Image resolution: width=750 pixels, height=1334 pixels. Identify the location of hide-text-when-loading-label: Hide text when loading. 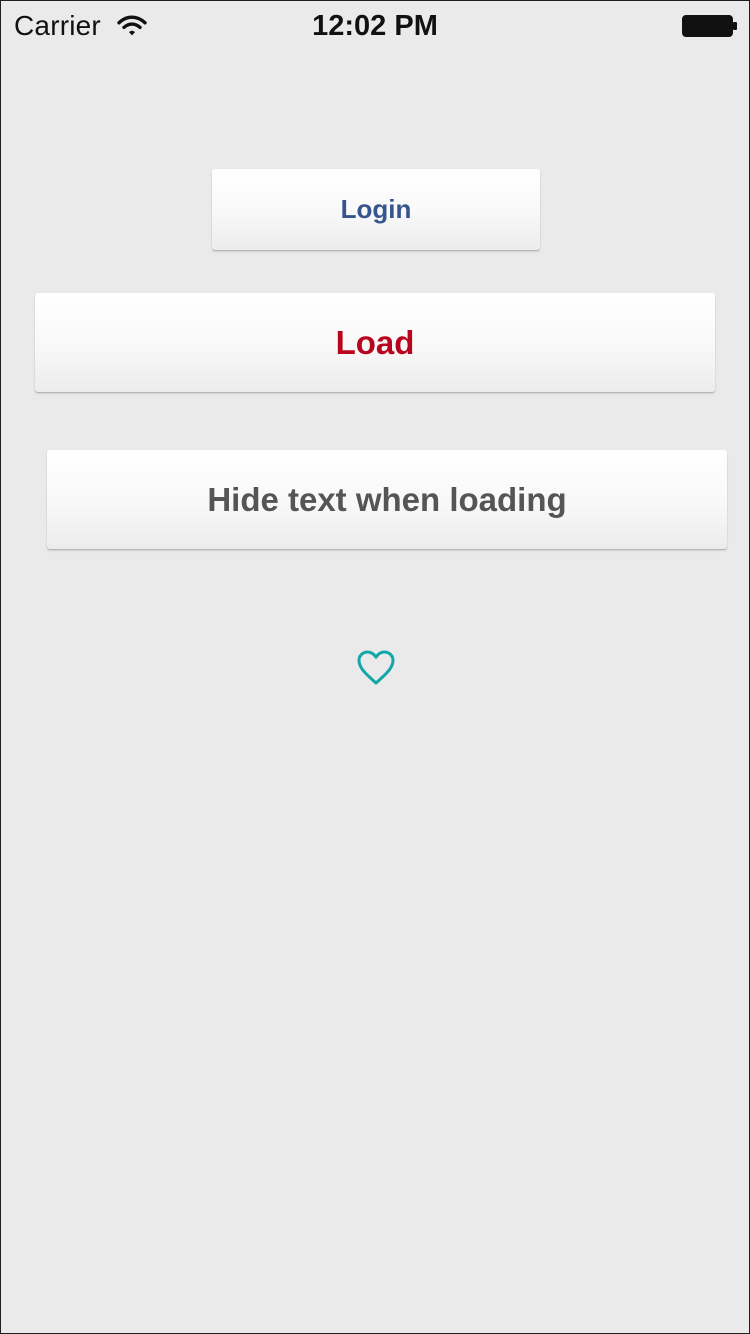
(387, 499).